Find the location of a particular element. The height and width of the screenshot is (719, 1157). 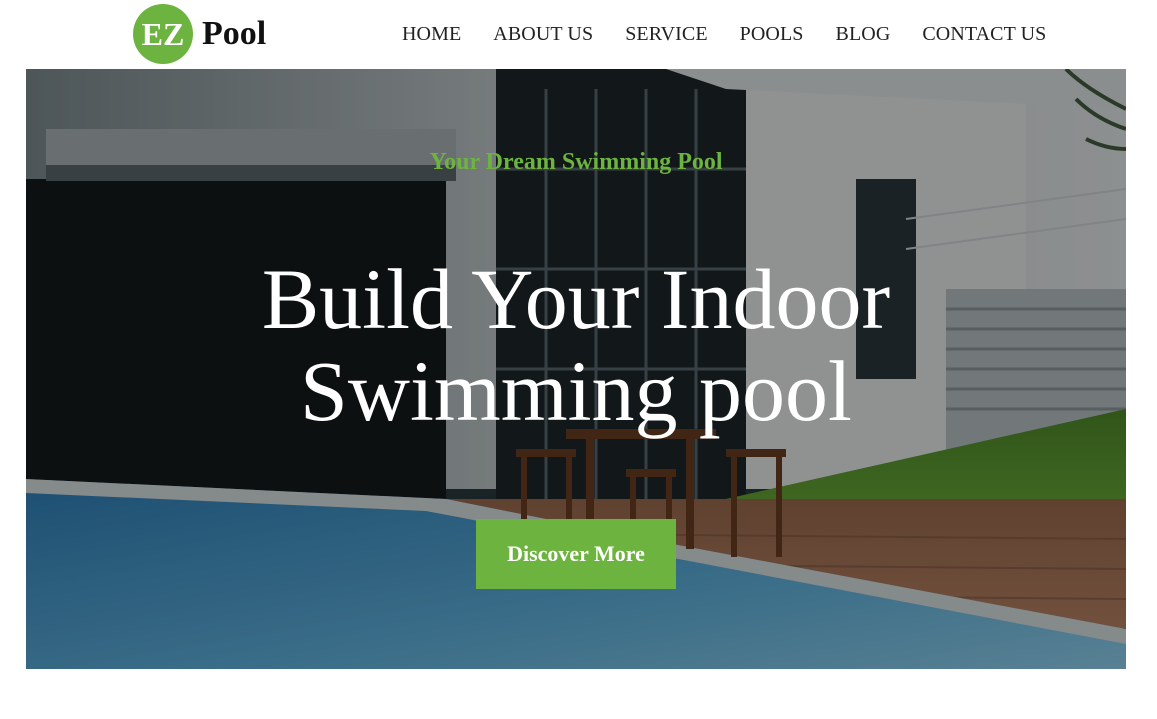

nav-item-service: SERVICE is located at coordinates (666, 34).